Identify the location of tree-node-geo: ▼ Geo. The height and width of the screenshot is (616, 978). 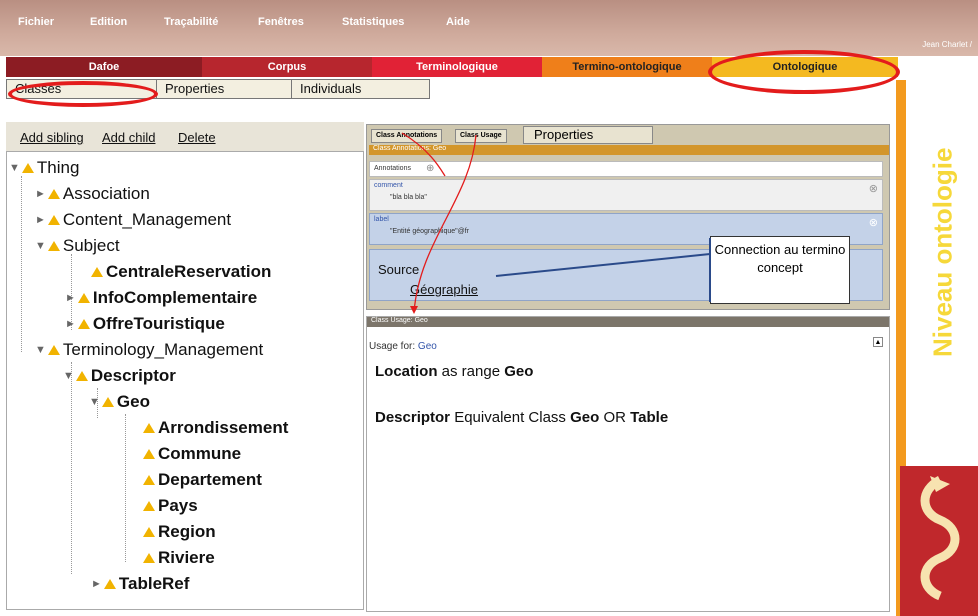
(119, 402).